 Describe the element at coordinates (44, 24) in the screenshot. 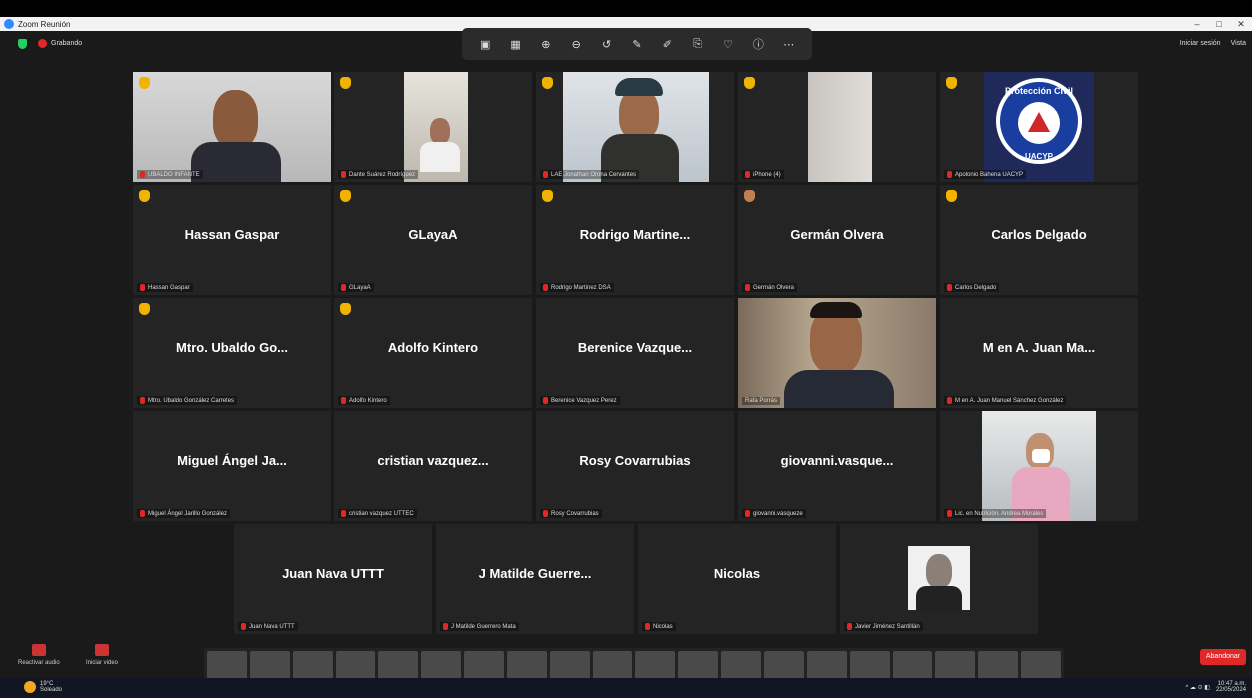

I see `window-title: Zoom Reunión` at that location.